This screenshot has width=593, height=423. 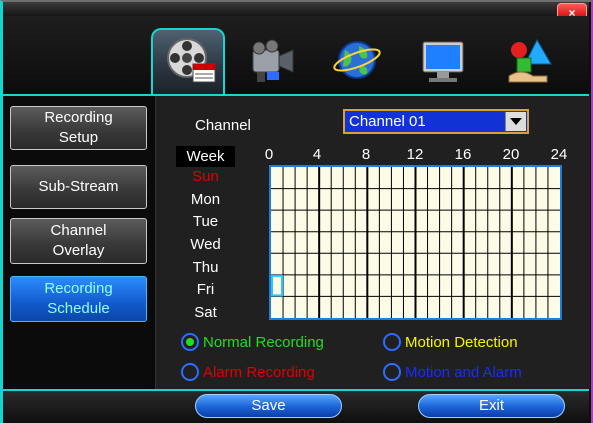 What do you see at coordinates (78, 137) in the screenshot?
I see `sidebar-item-label: Setup` at bounding box center [78, 137].